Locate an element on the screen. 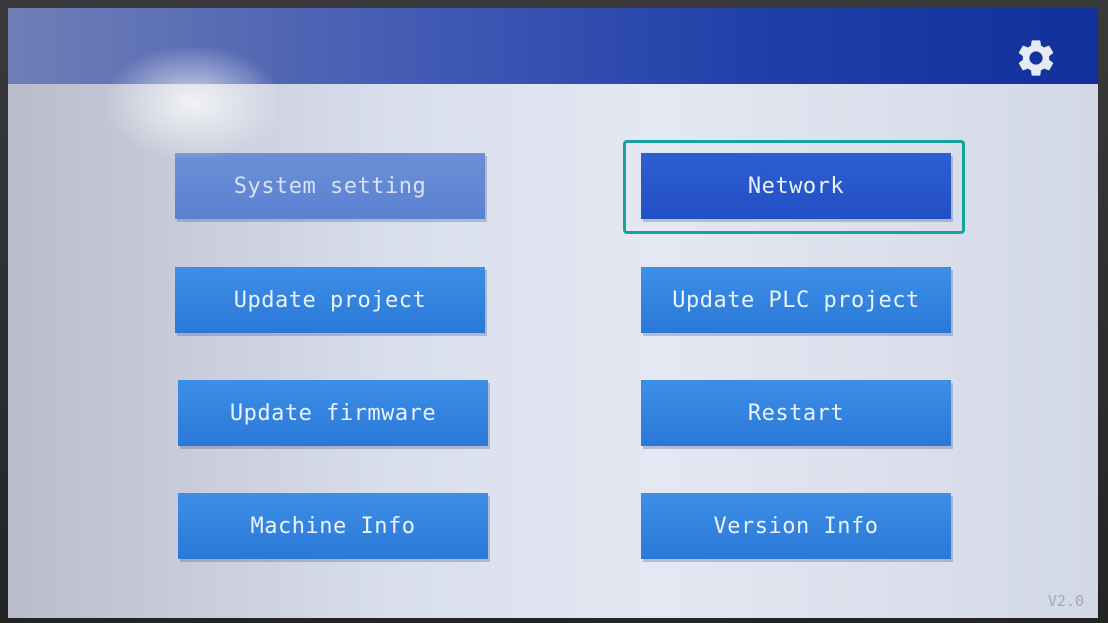  version-label: V2.0 is located at coordinates (1065, 601).